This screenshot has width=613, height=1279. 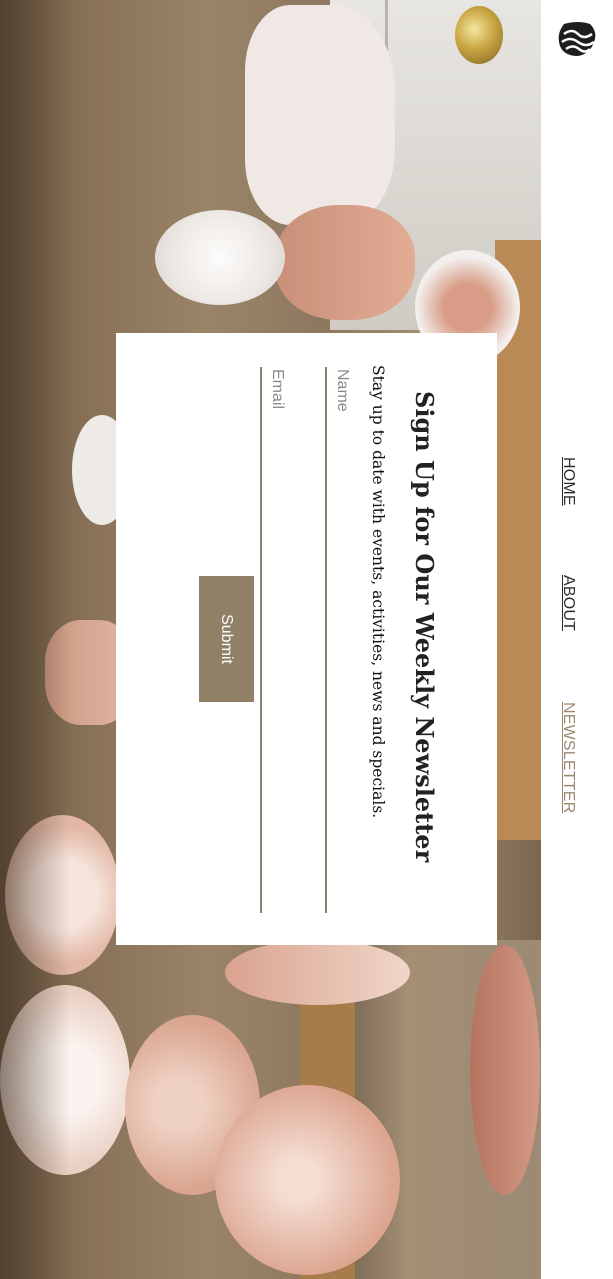 I want to click on nav-newsletter-link: NEWSLETTER, so click(x=568, y=757).